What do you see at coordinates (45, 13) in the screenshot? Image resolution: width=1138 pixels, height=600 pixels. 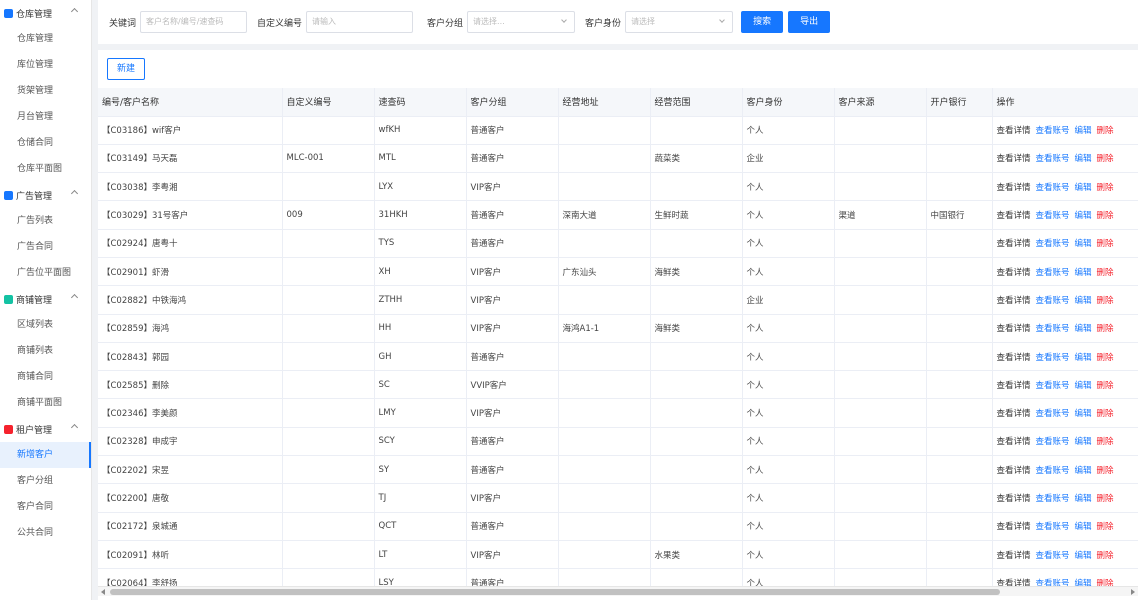 I see `sidebar-group: 仓库管理` at bounding box center [45, 13].